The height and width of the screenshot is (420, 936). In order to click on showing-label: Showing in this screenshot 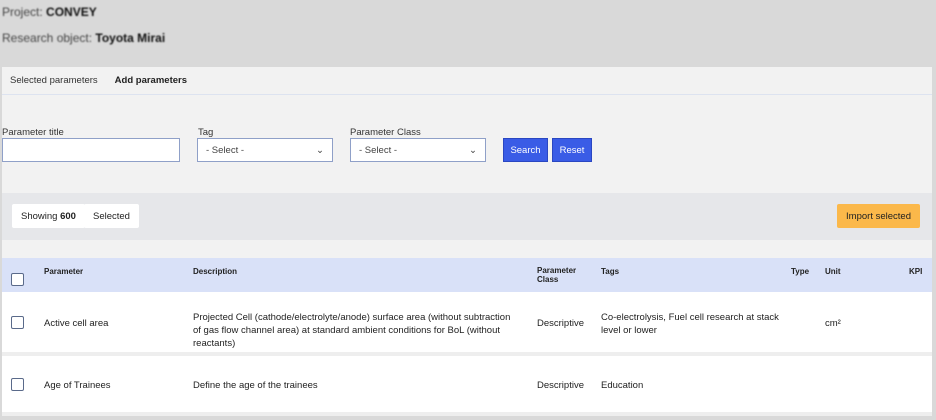, I will do `click(39, 216)`.